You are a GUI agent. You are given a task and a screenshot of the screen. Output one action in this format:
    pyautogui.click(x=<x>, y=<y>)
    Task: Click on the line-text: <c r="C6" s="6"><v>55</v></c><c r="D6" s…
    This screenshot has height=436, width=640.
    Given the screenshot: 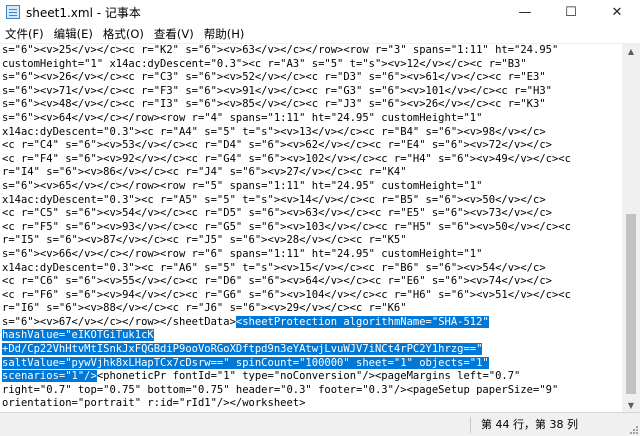 What is the action you would take?
    pyautogui.click(x=277, y=281)
    